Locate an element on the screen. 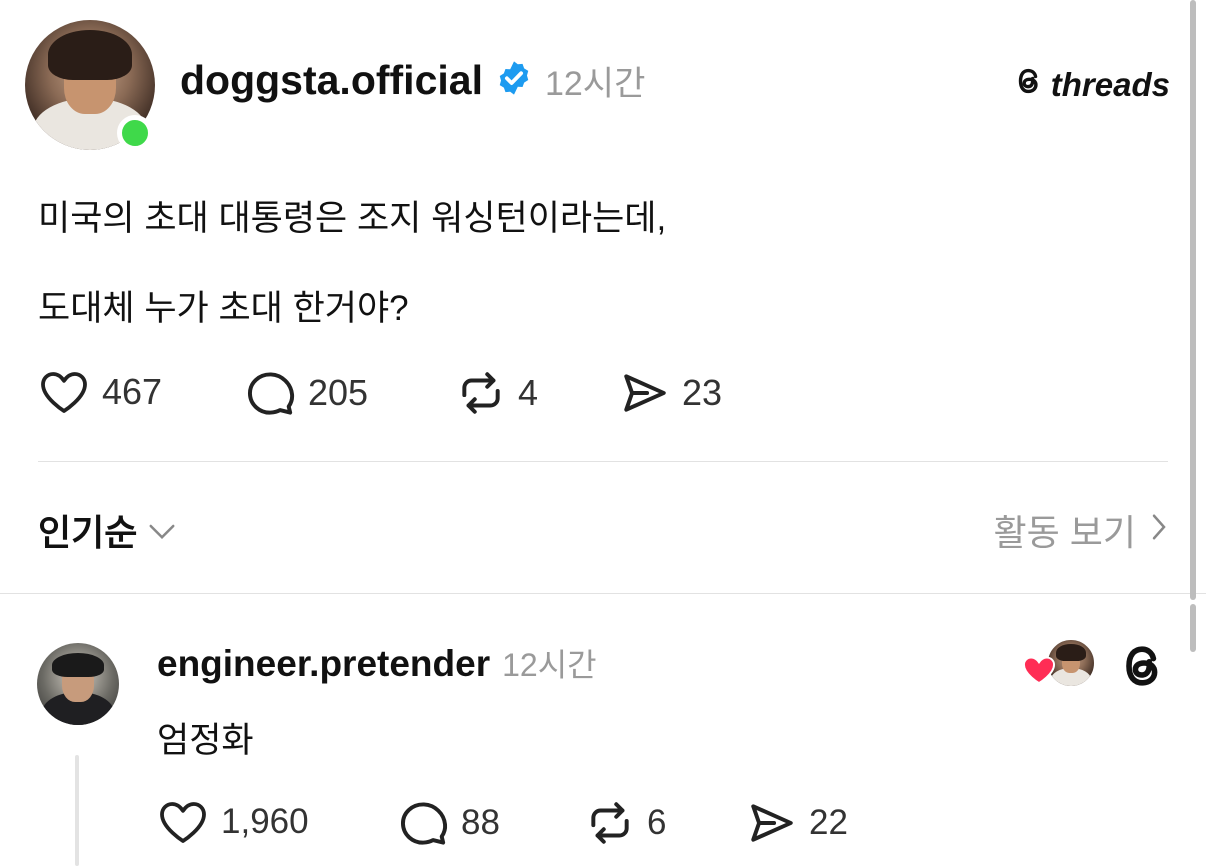 The image size is (1206, 866). reply-repost-count: 6 is located at coordinates (657, 822).